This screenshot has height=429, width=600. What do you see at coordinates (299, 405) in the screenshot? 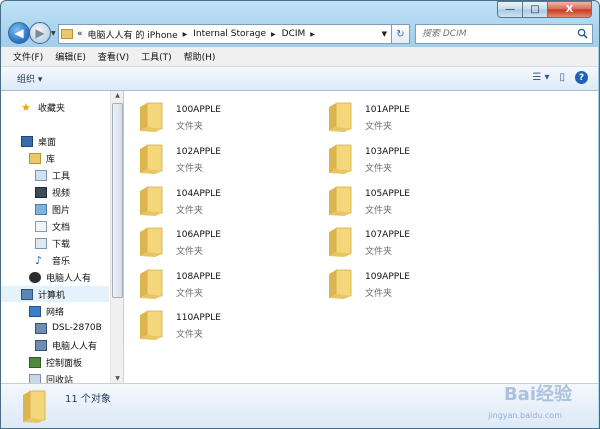
I see `details-pane: 11 个对象 Bai经验 jingyan.baidu.com` at bounding box center [299, 405].